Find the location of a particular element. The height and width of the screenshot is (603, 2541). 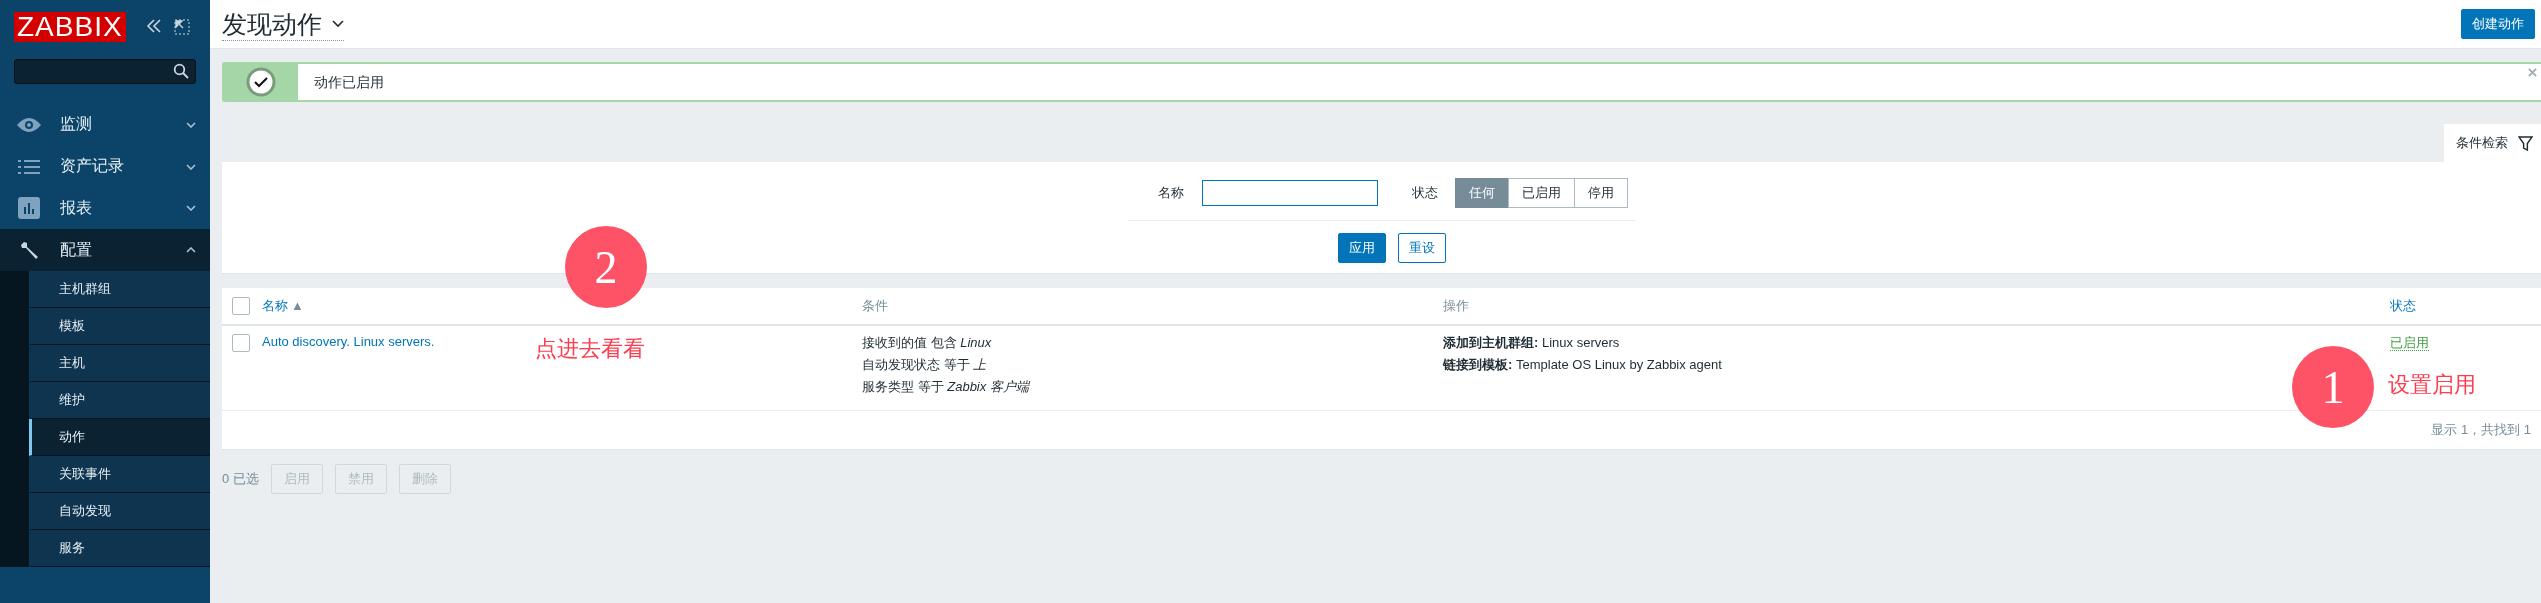

condition-text: 服务类型 等于 Zabbix 客户端 is located at coordinates (945, 387).